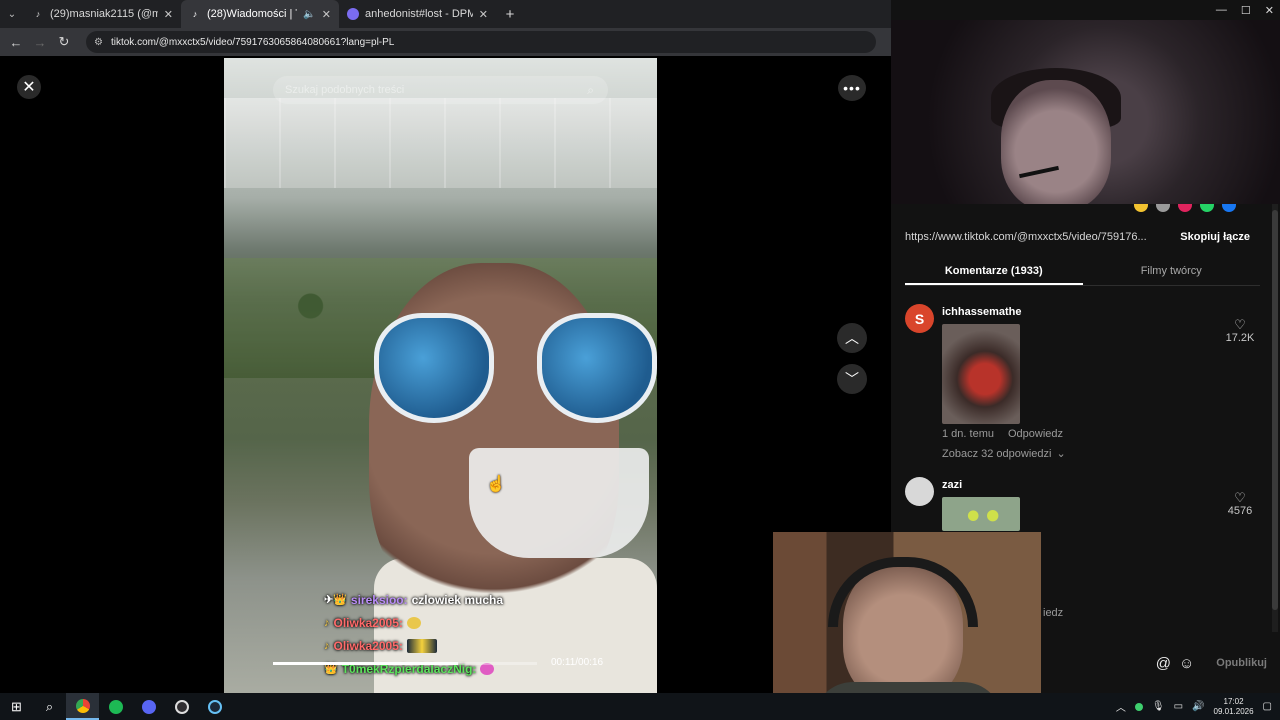  What do you see at coordinates (1241, 663) in the screenshot?
I see `post-button: Opublikuj` at bounding box center [1241, 663].